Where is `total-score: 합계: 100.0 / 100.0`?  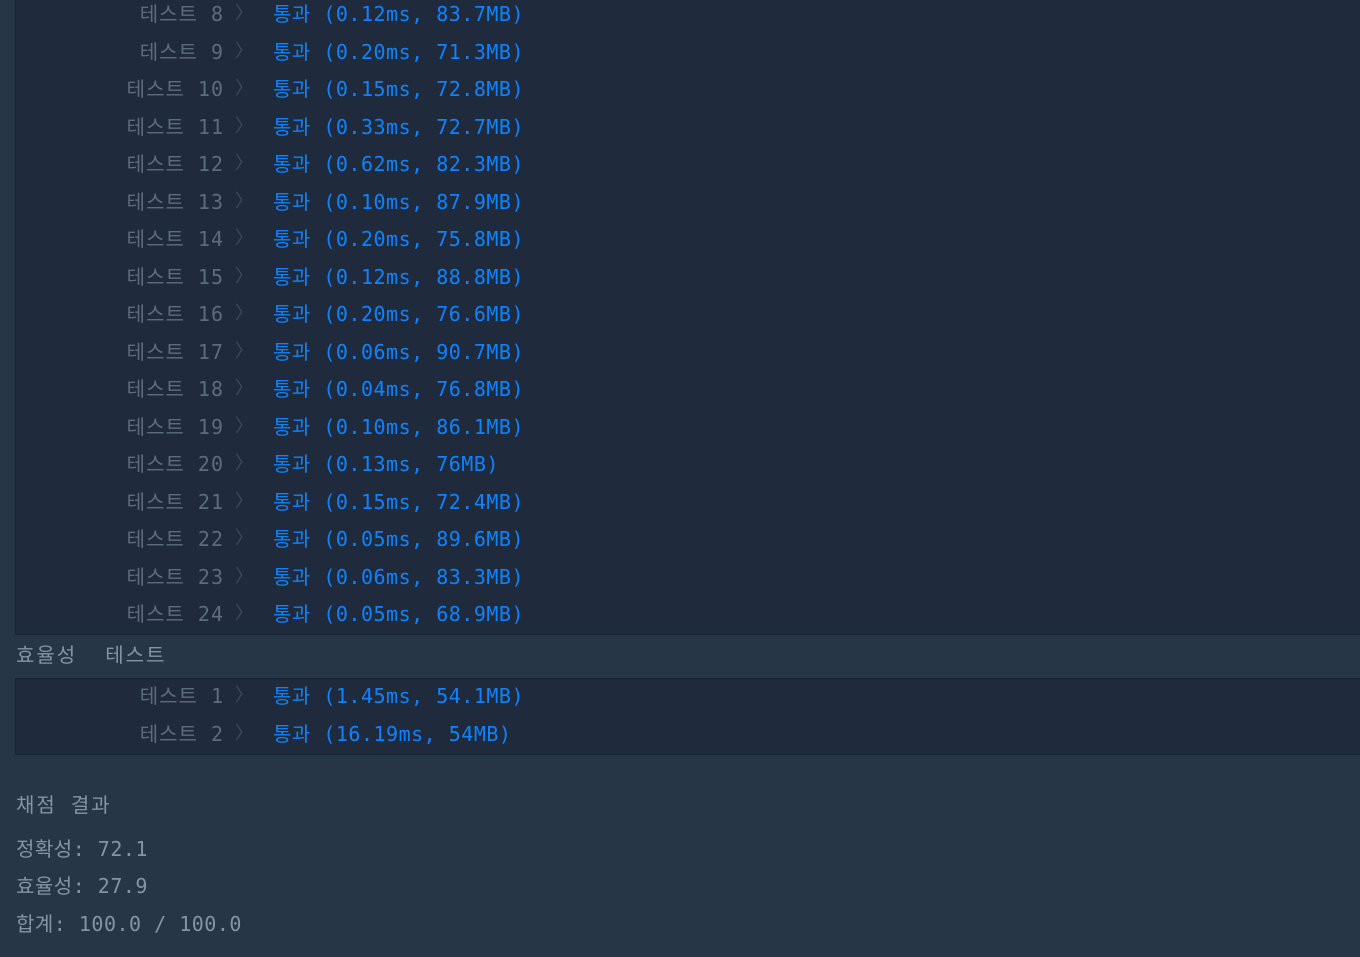 total-score: 합계: 100.0 / 100.0 is located at coordinates (129, 924).